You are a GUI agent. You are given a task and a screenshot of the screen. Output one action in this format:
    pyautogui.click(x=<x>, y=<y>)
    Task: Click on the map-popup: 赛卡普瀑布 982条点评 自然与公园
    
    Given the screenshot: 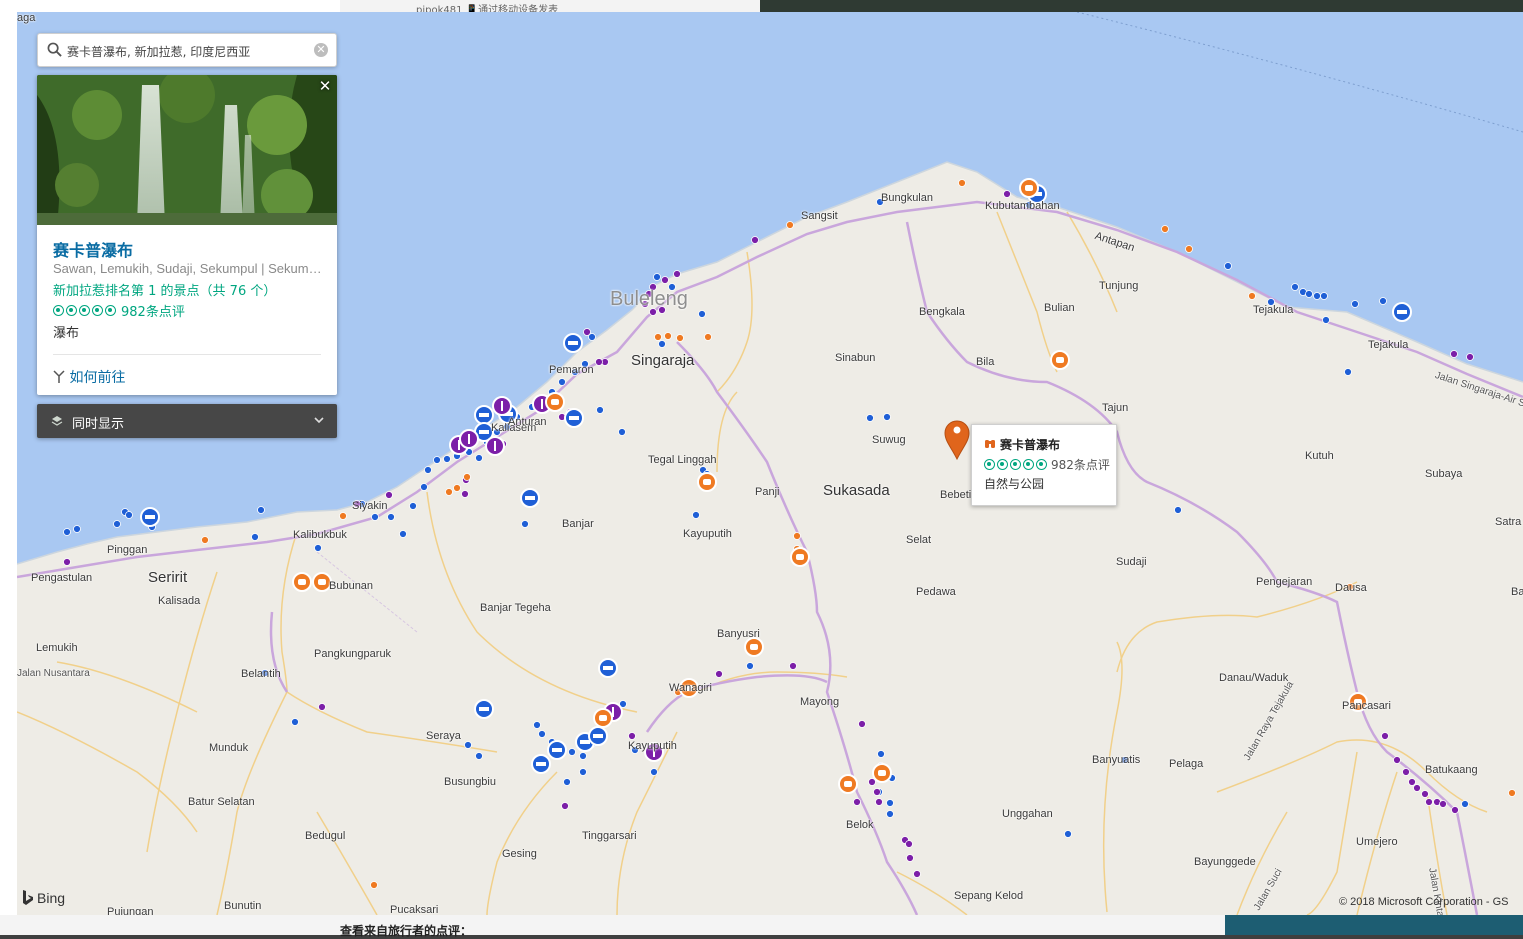 What is the action you would take?
    pyautogui.click(x=1044, y=465)
    